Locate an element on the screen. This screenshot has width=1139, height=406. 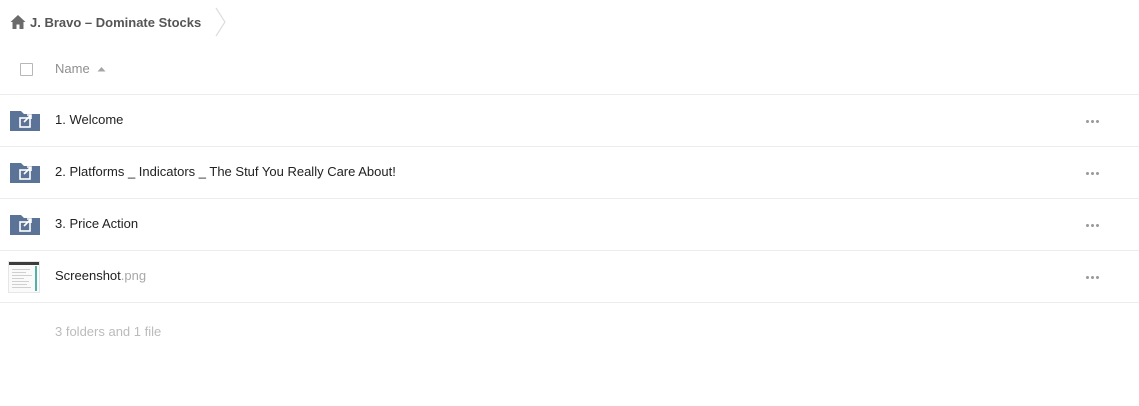
file-extension: .png is located at coordinates (133, 275).